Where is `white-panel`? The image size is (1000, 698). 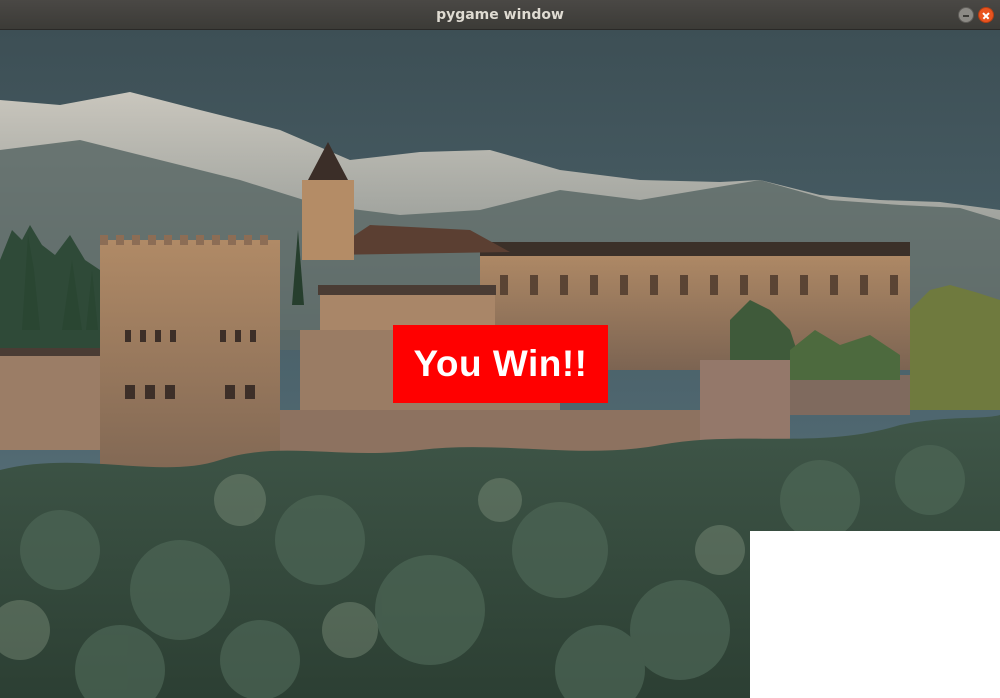
white-panel is located at coordinates (875, 614).